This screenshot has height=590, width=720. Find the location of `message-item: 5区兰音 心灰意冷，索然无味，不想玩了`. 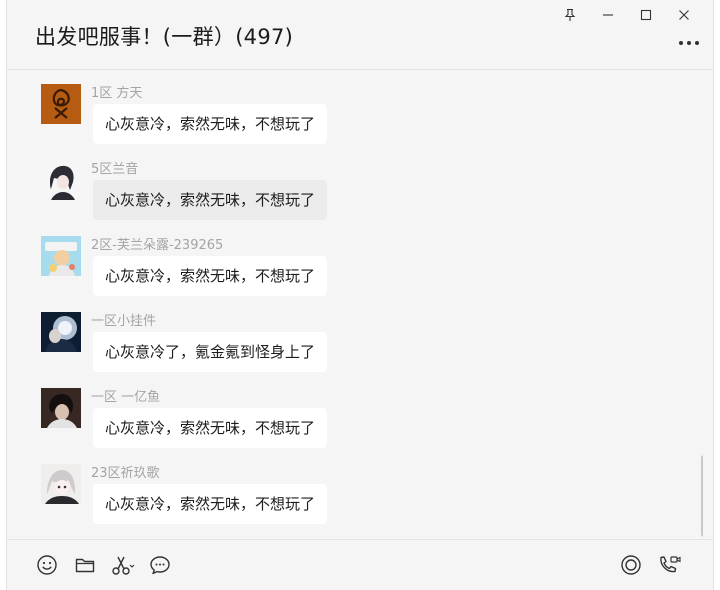

message-item: 5区兰音 心灰意冷，索然无味，不想玩了 is located at coordinates (355, 185).